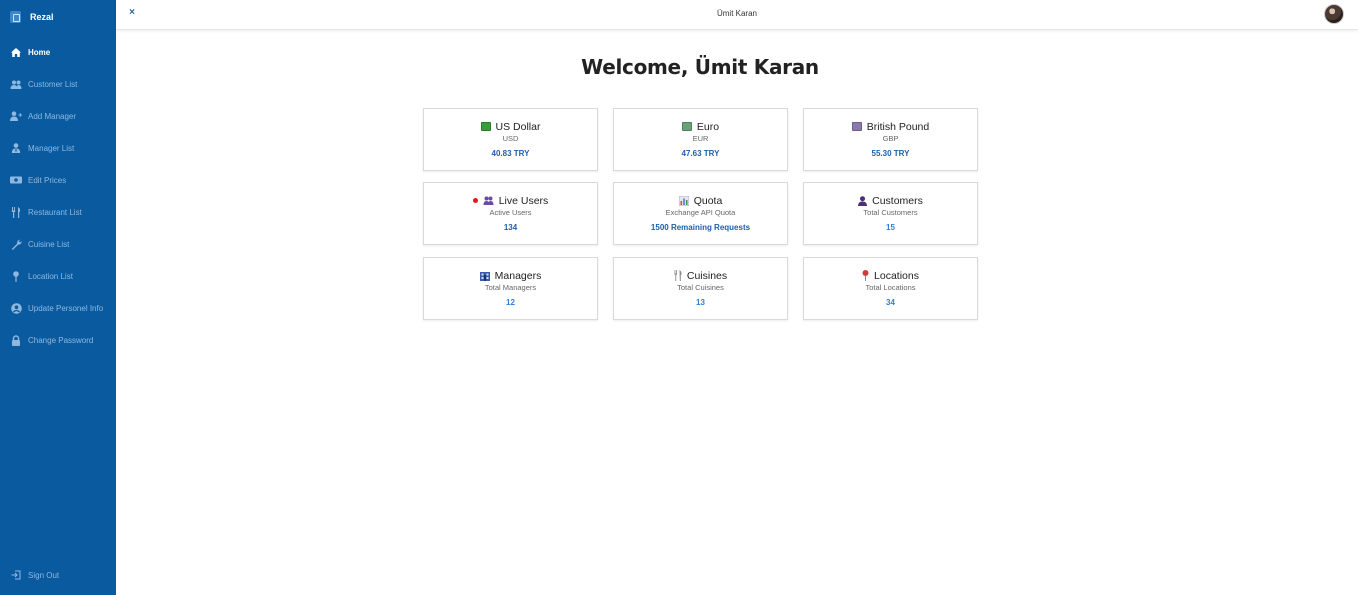 The width and height of the screenshot is (1358, 595). I want to click on card-value: 15, so click(890, 227).